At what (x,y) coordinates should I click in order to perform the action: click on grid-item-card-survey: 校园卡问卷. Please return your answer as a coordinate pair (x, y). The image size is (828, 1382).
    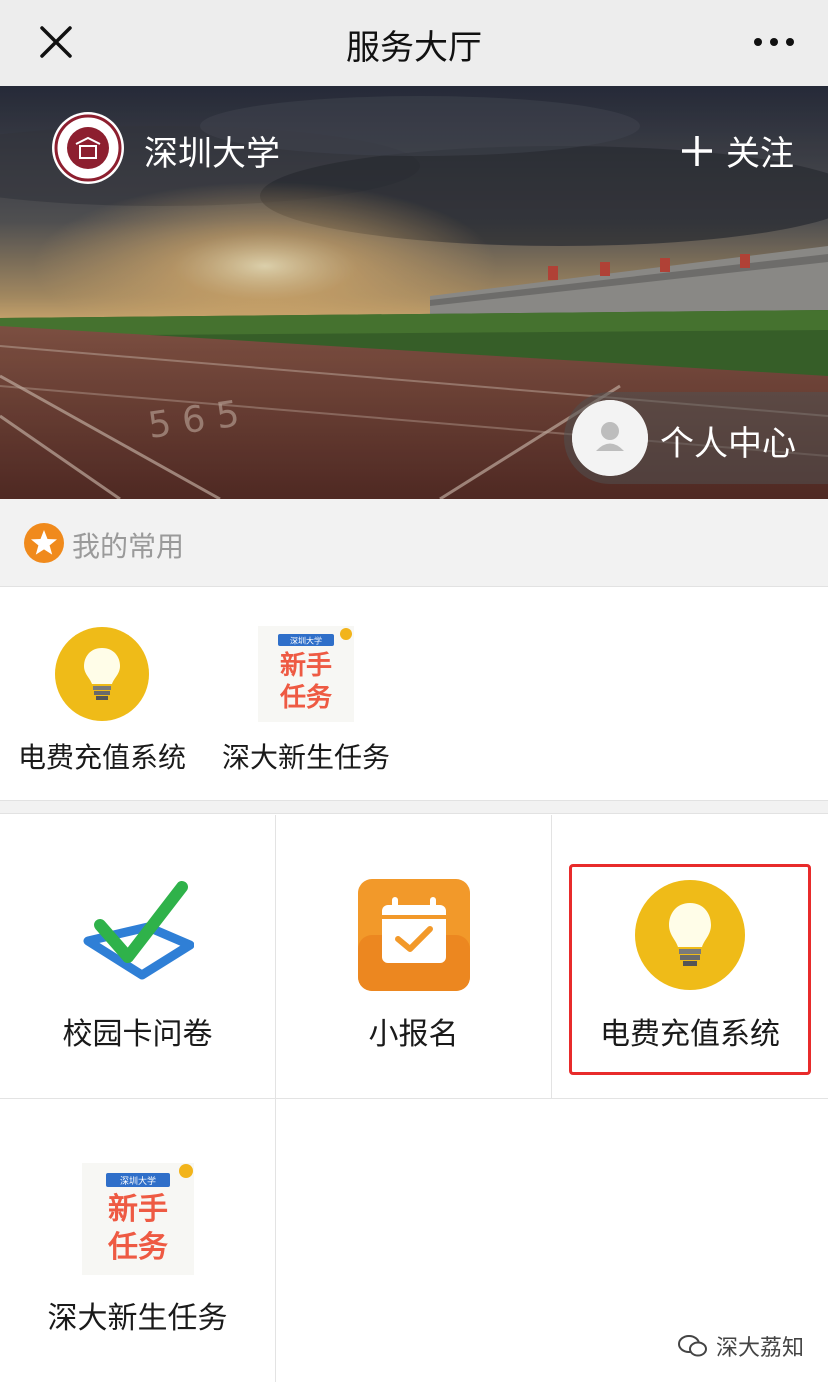
    Looking at the image, I should click on (138, 957).